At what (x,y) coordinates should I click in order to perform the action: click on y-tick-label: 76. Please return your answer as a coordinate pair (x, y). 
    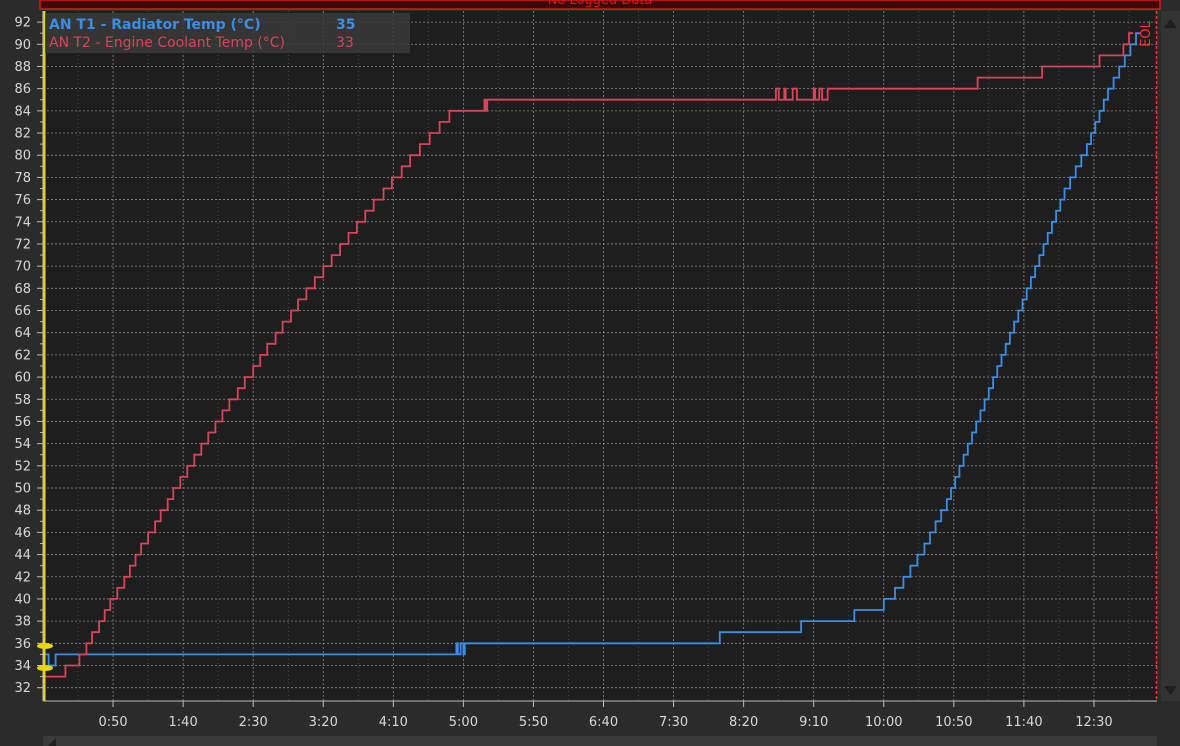
    Looking at the image, I should click on (22, 200).